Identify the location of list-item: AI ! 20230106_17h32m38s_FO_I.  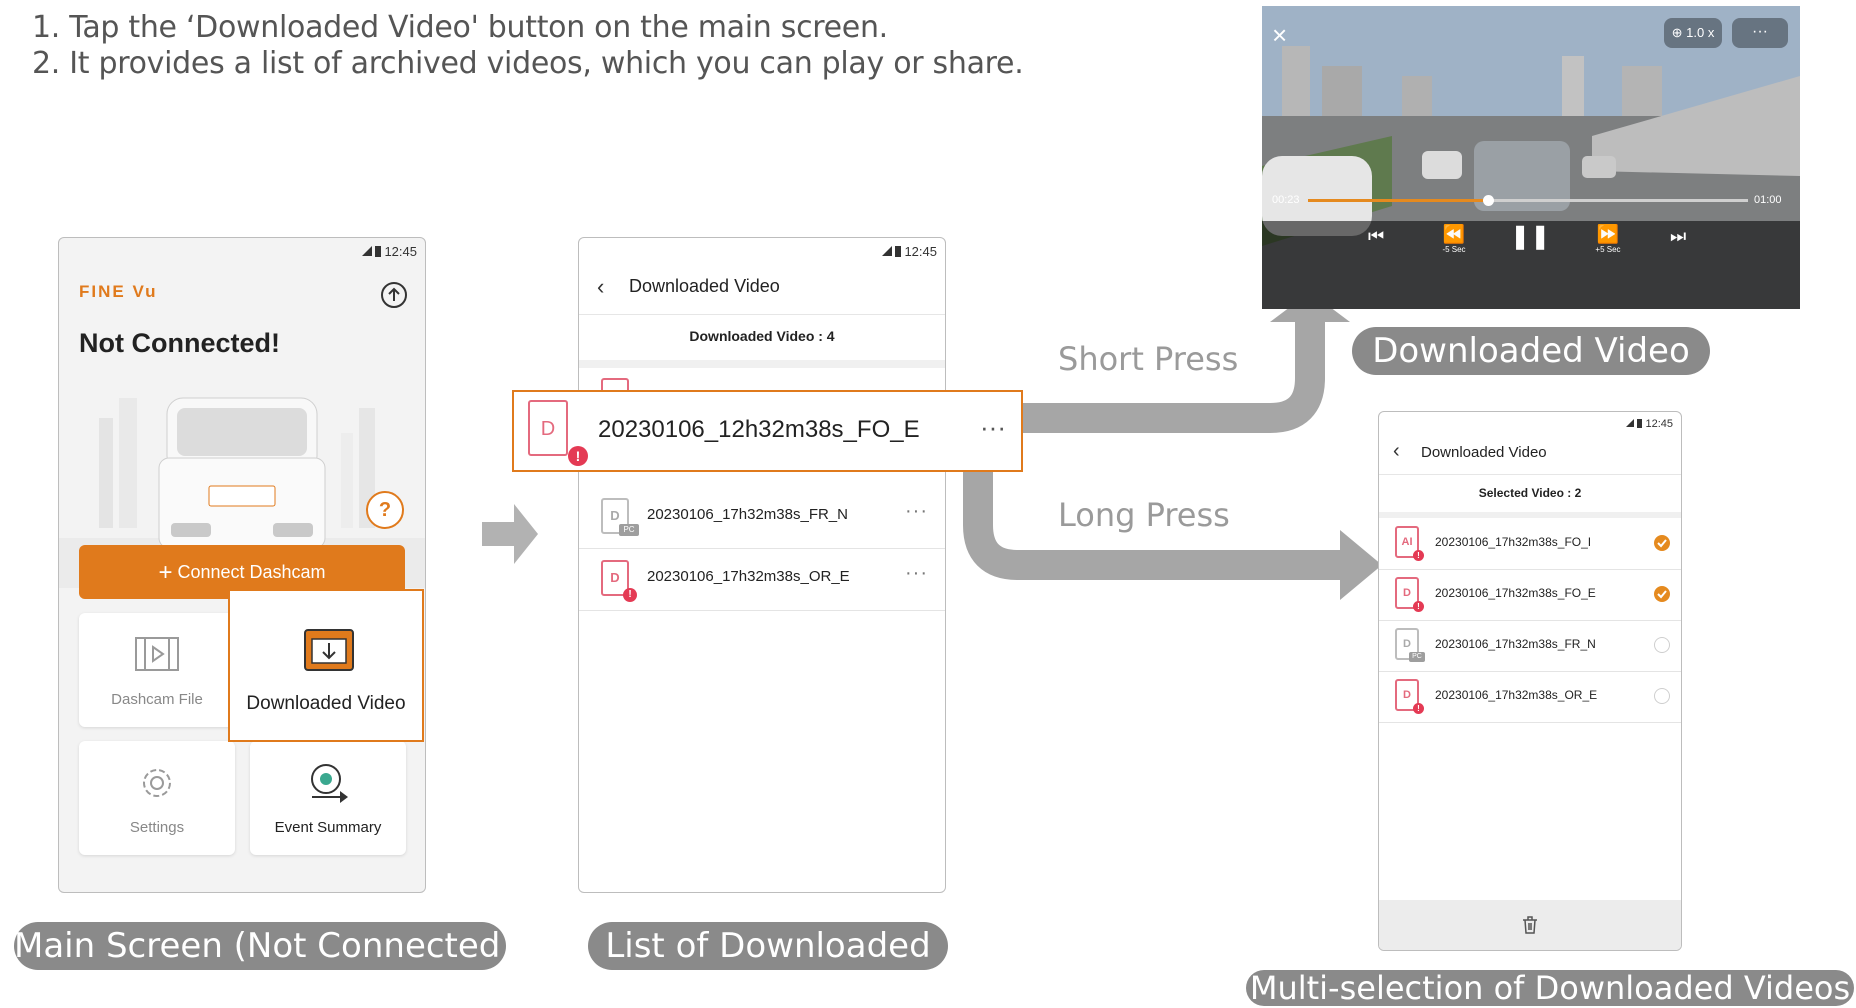
(1530, 544).